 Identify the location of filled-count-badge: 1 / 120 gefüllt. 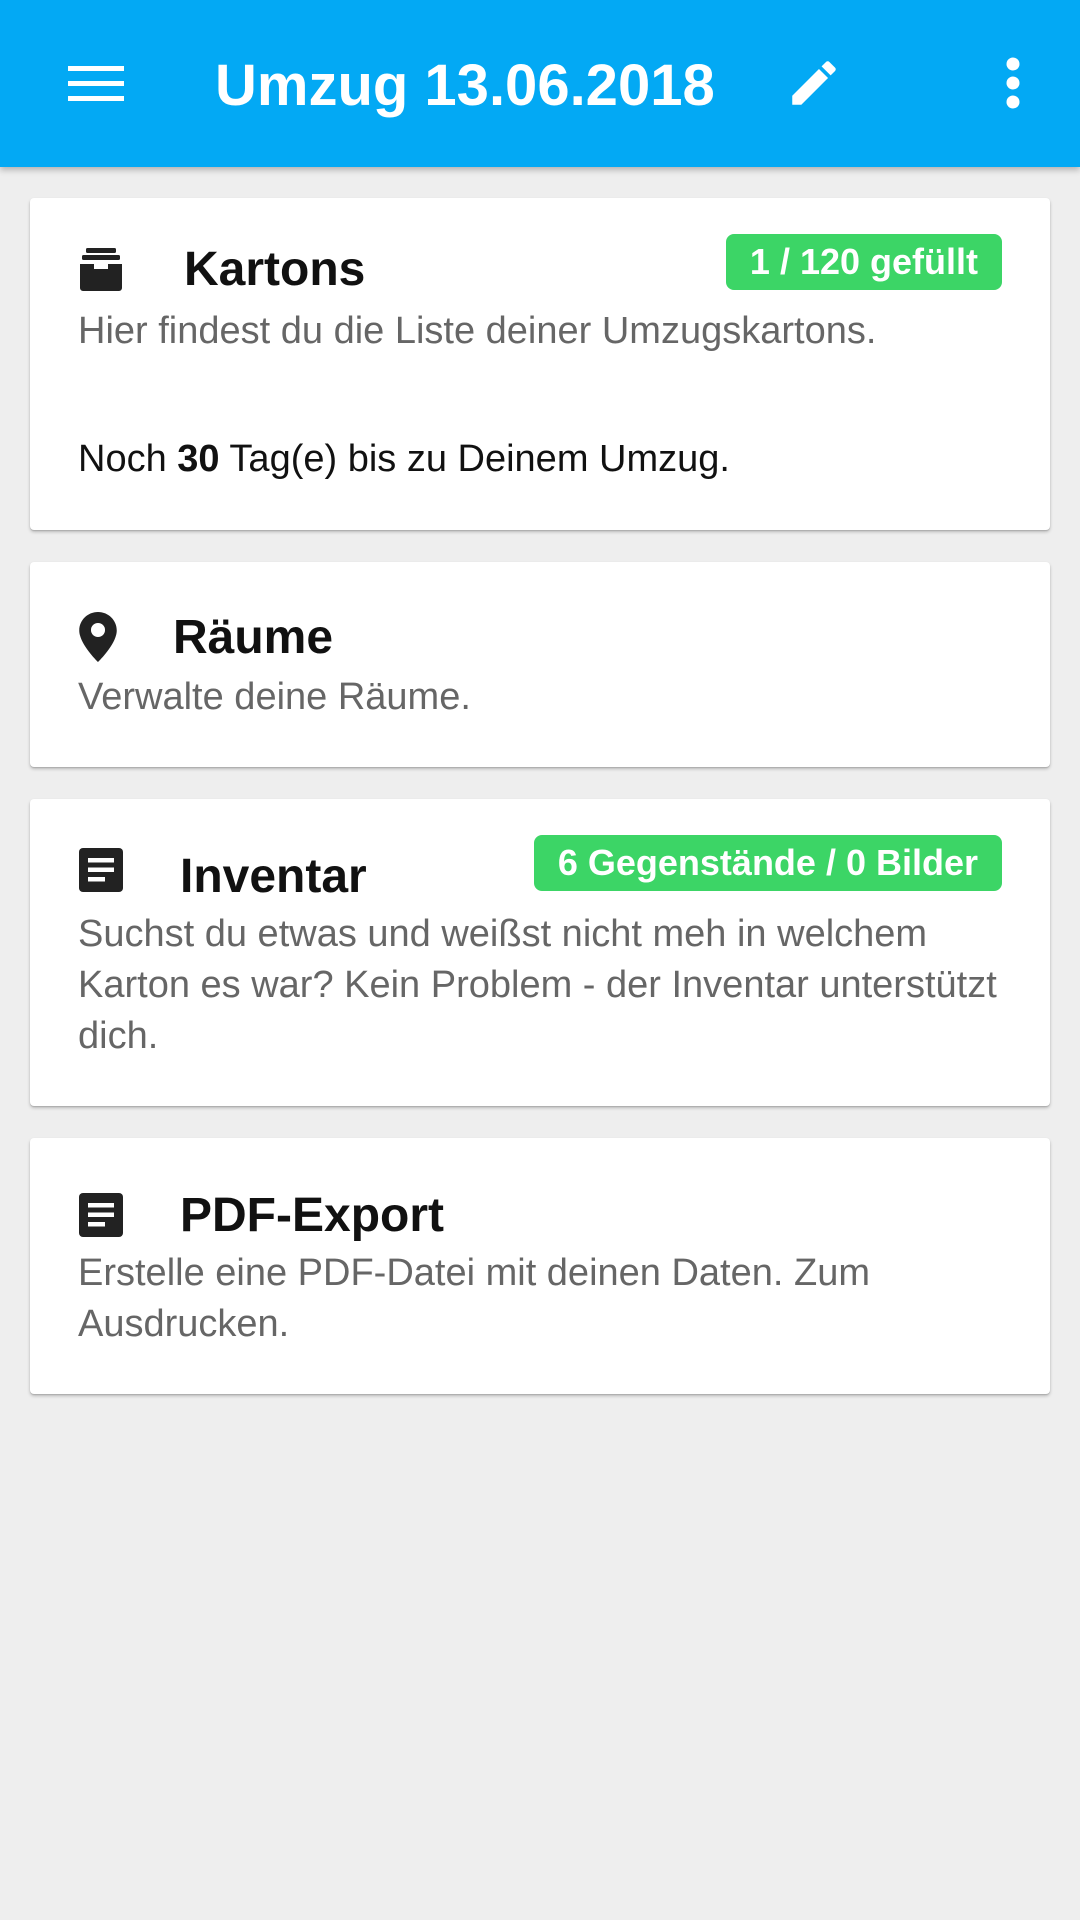
(863, 262).